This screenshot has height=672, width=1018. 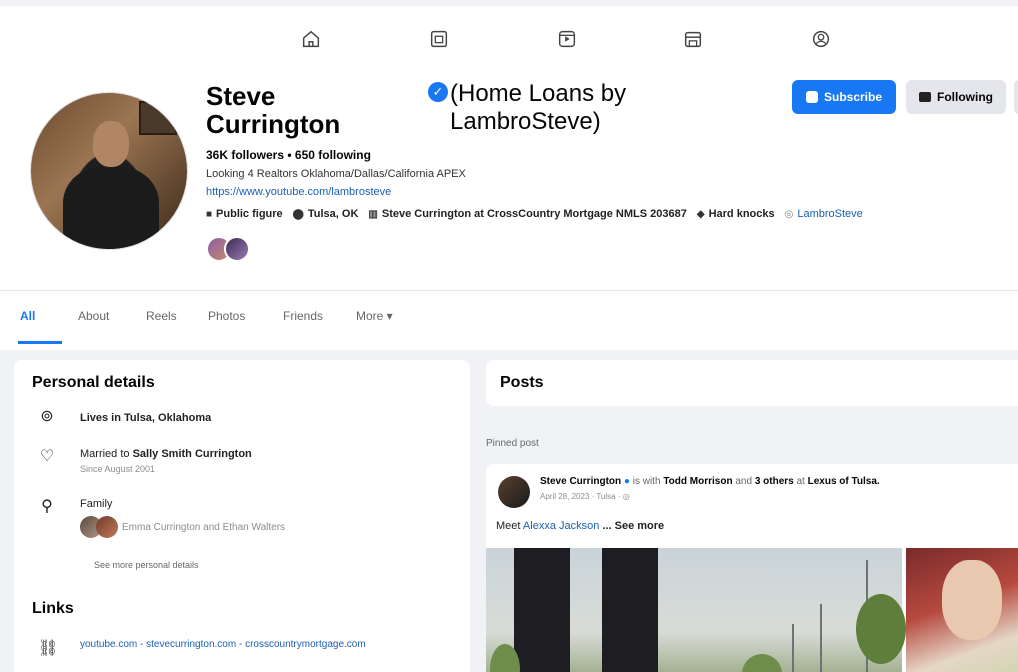 What do you see at coordinates (27, 316) in the screenshot?
I see `tab-all: All` at bounding box center [27, 316].